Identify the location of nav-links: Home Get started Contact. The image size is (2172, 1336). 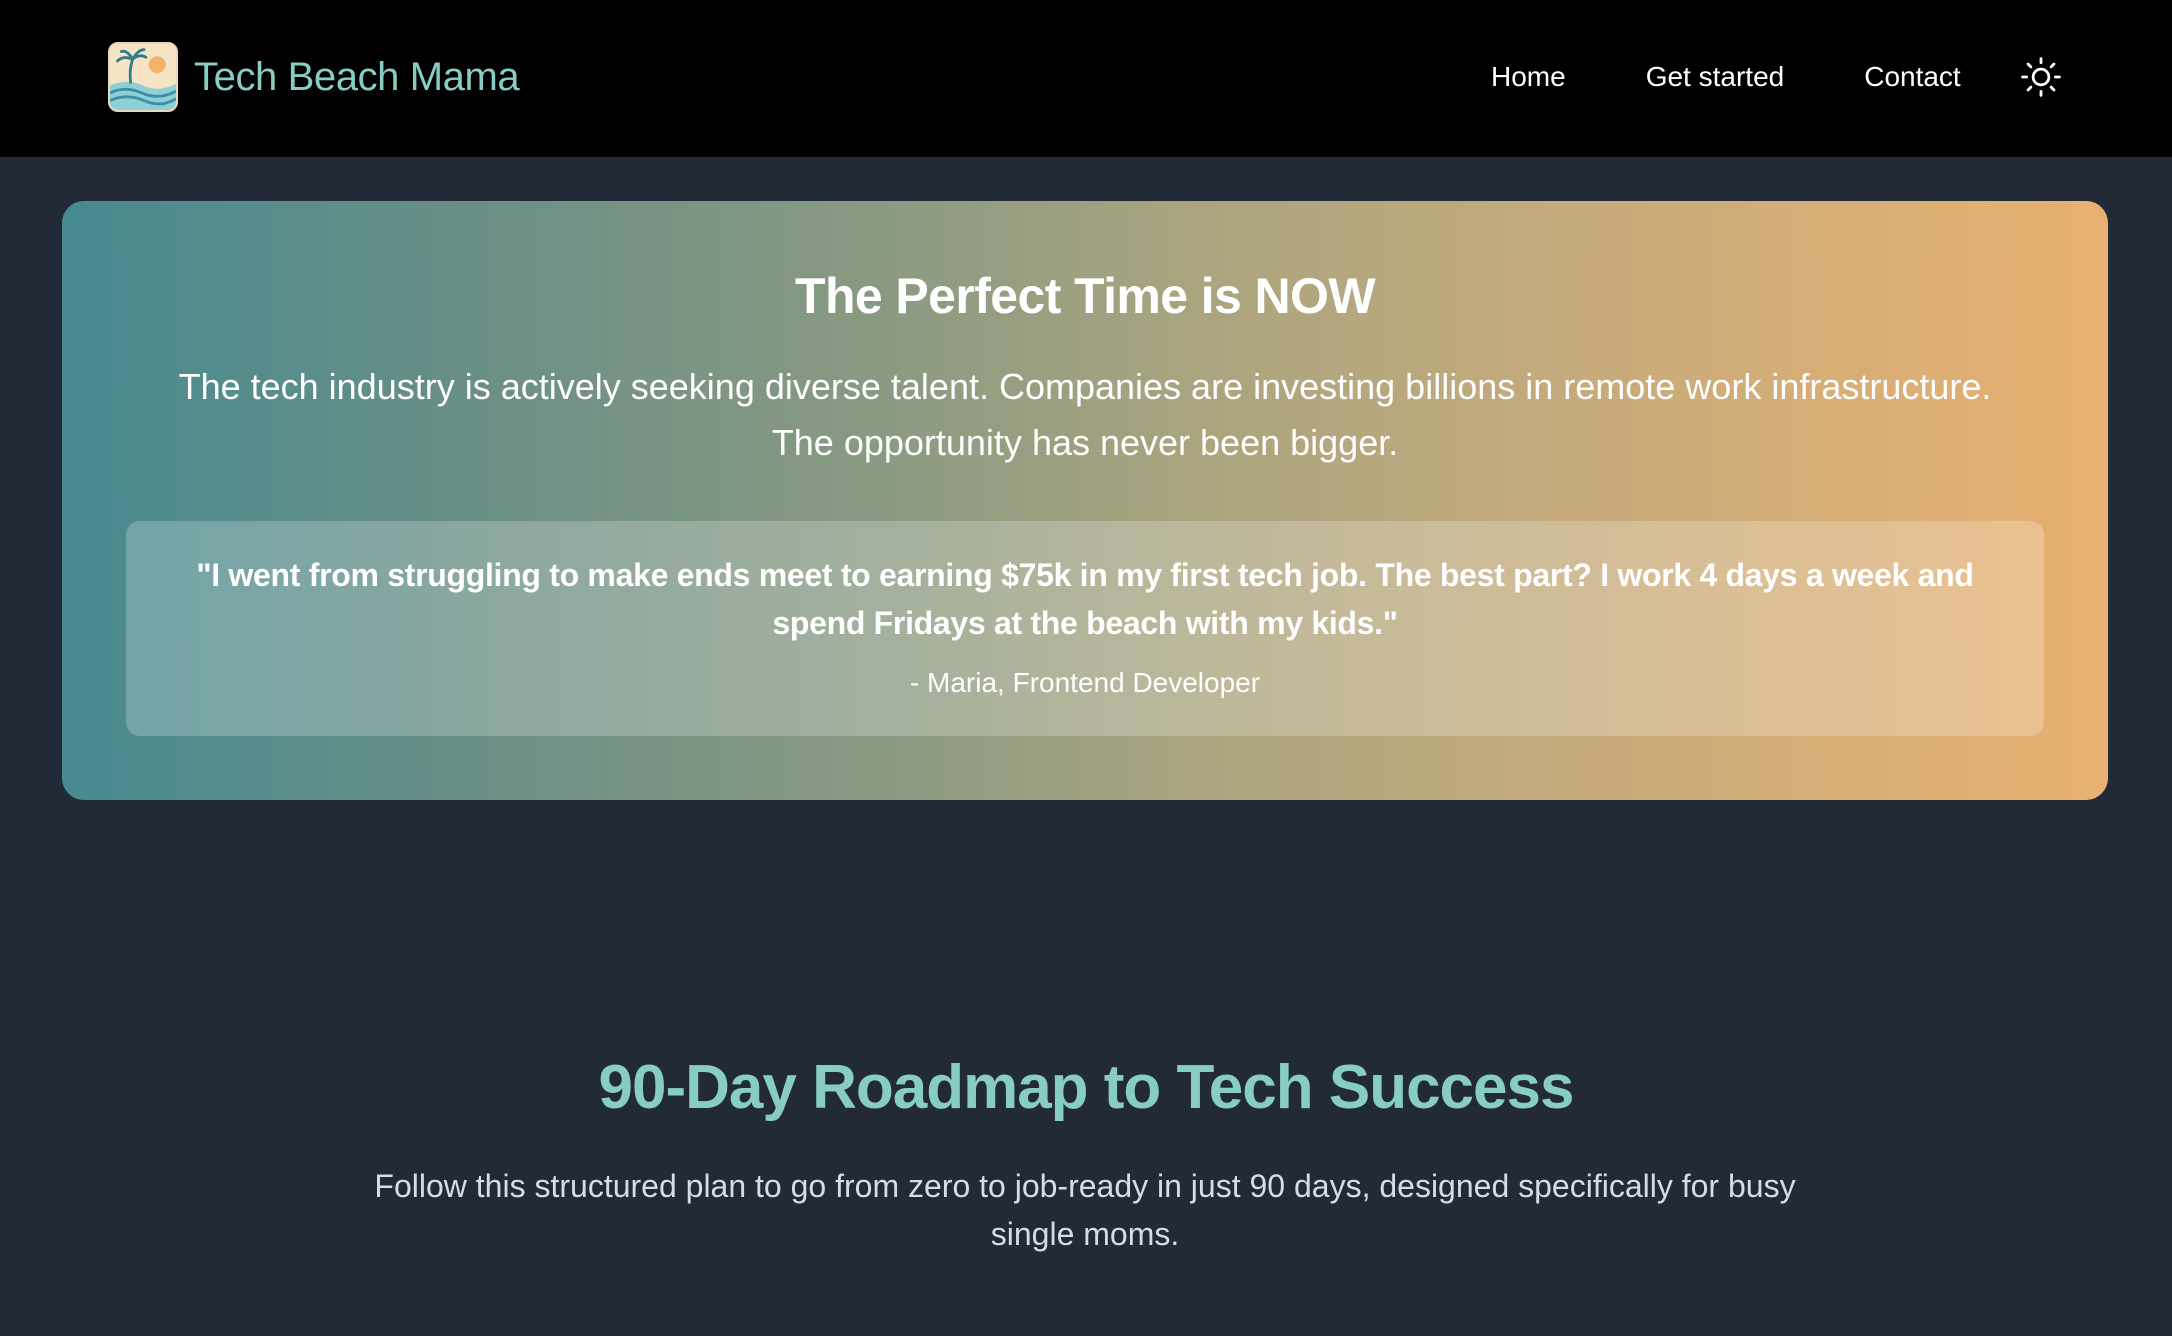
(1766, 77).